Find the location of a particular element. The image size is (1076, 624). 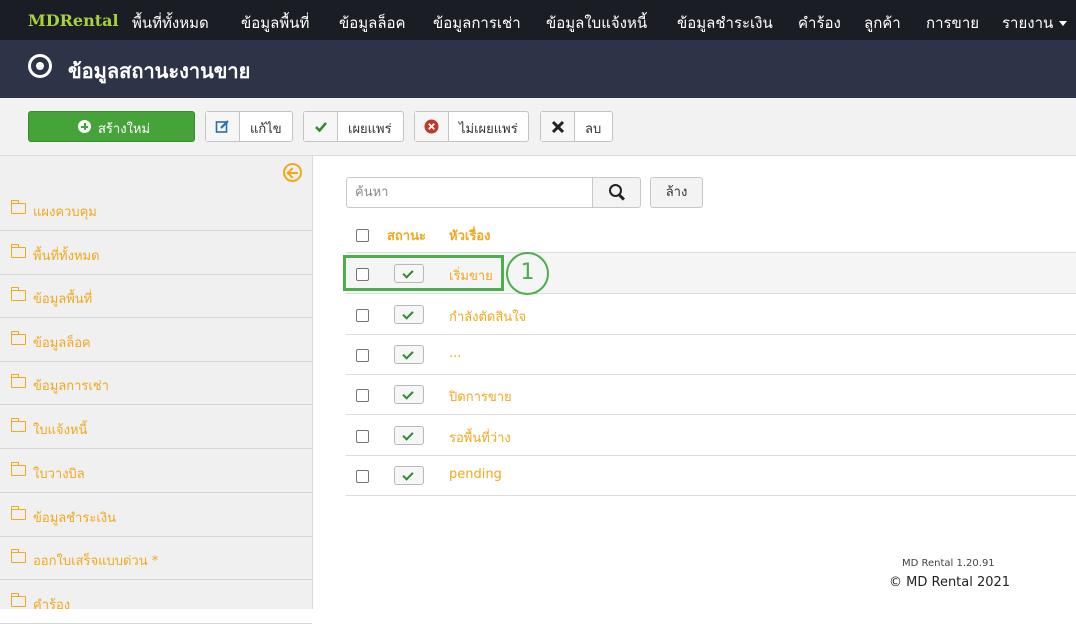

new-button-label: สร้างใหม่ is located at coordinates (124, 129).